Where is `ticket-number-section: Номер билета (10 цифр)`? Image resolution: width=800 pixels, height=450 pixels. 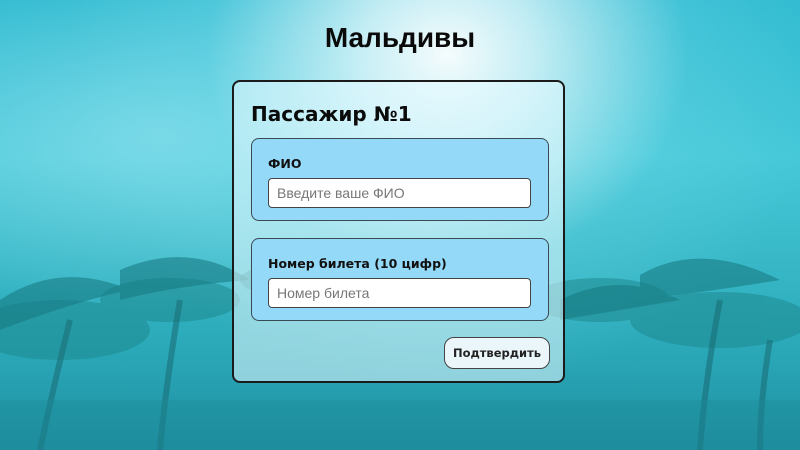 ticket-number-section: Номер билета (10 цифр) is located at coordinates (400, 279).